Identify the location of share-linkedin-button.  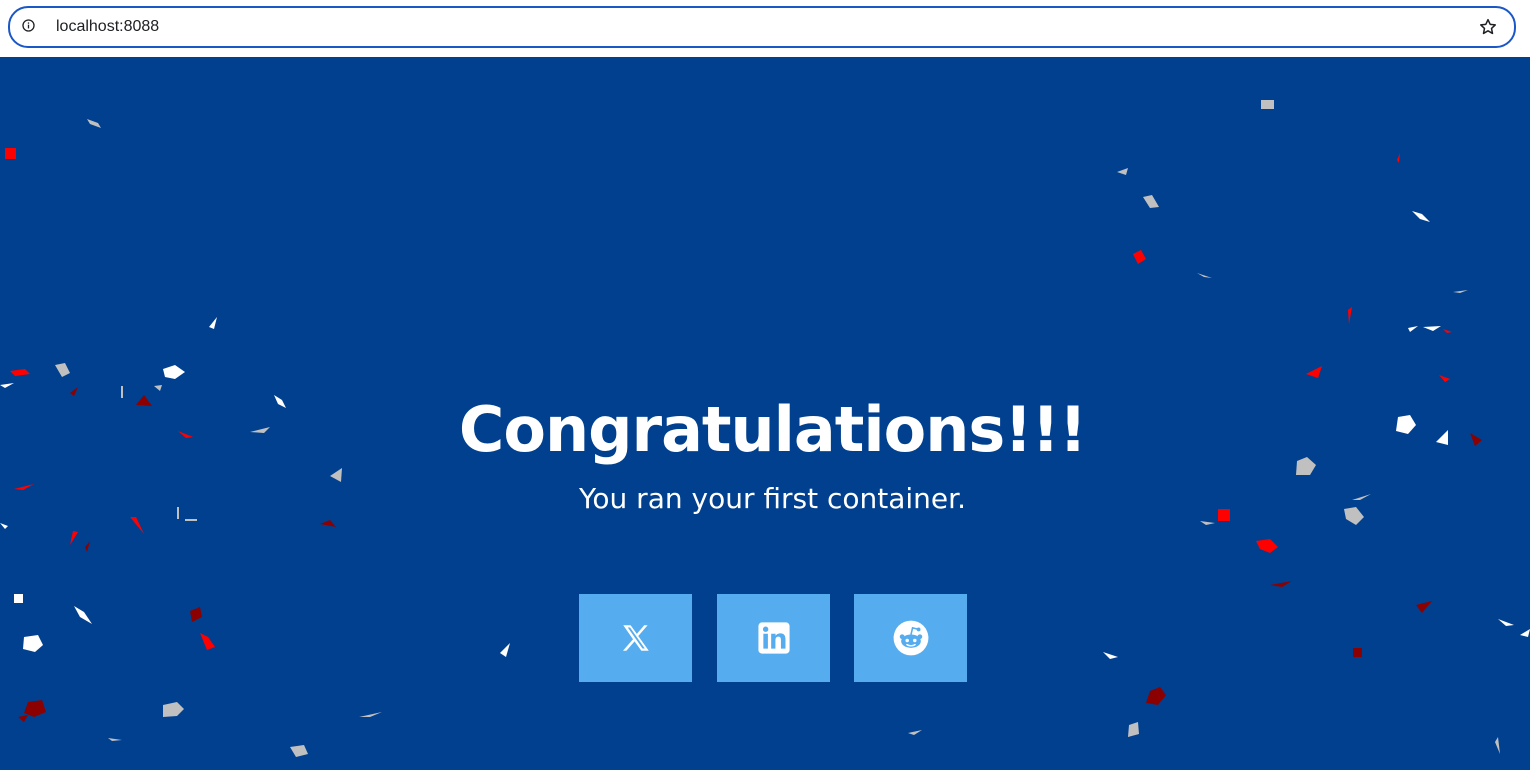
(773, 638).